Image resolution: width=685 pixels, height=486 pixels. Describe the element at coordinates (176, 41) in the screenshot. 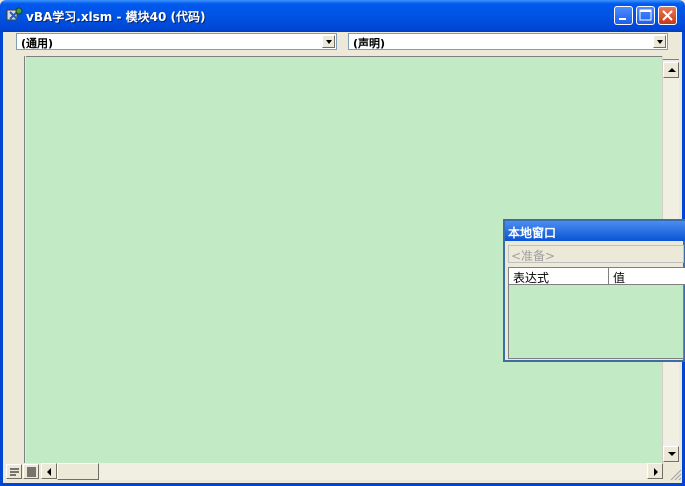

I see `object-combo: (通用)` at that location.